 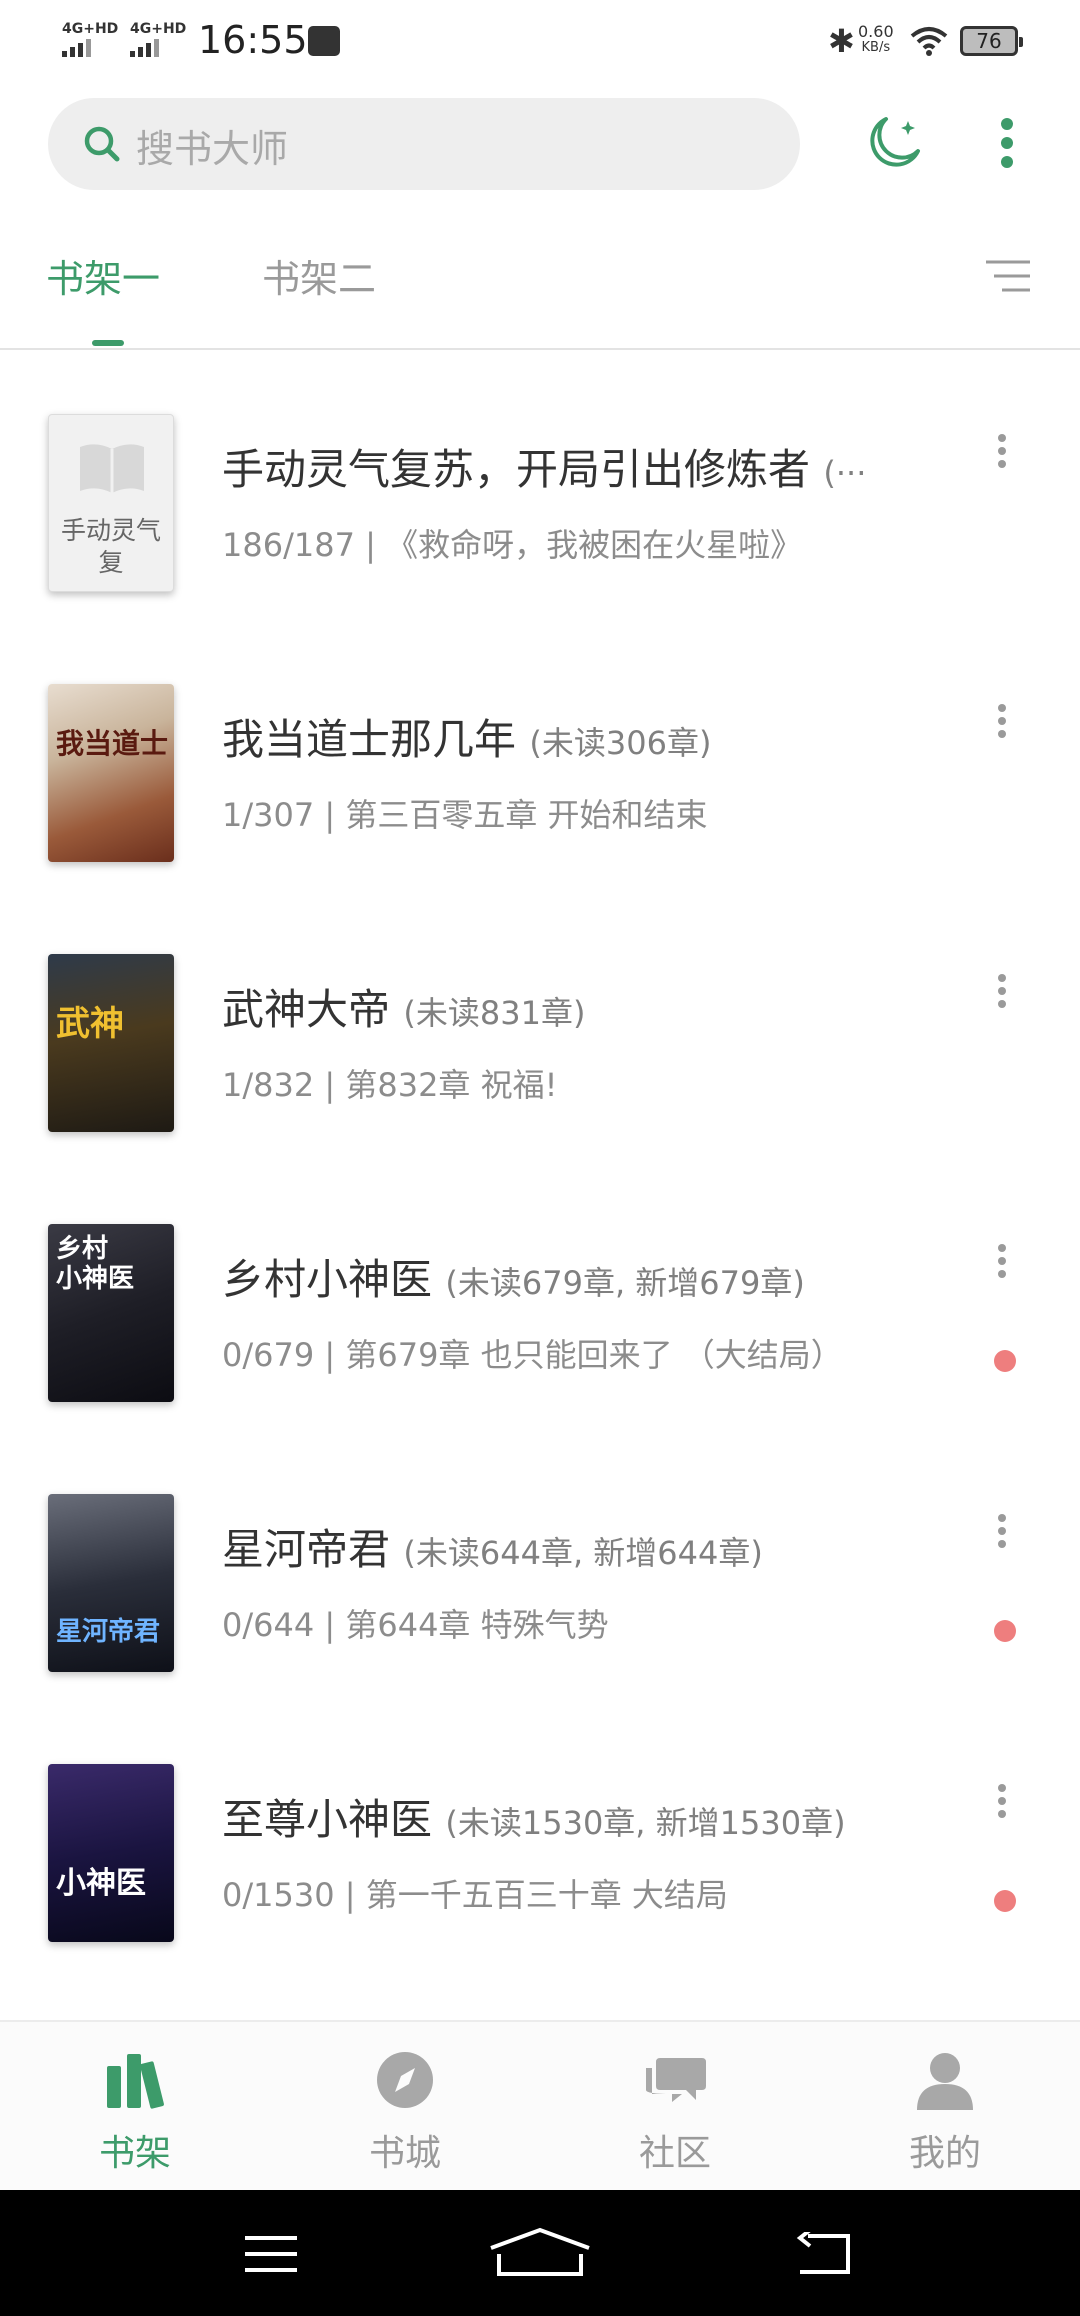 I want to click on system-back-icon, so click(x=824, y=2254).